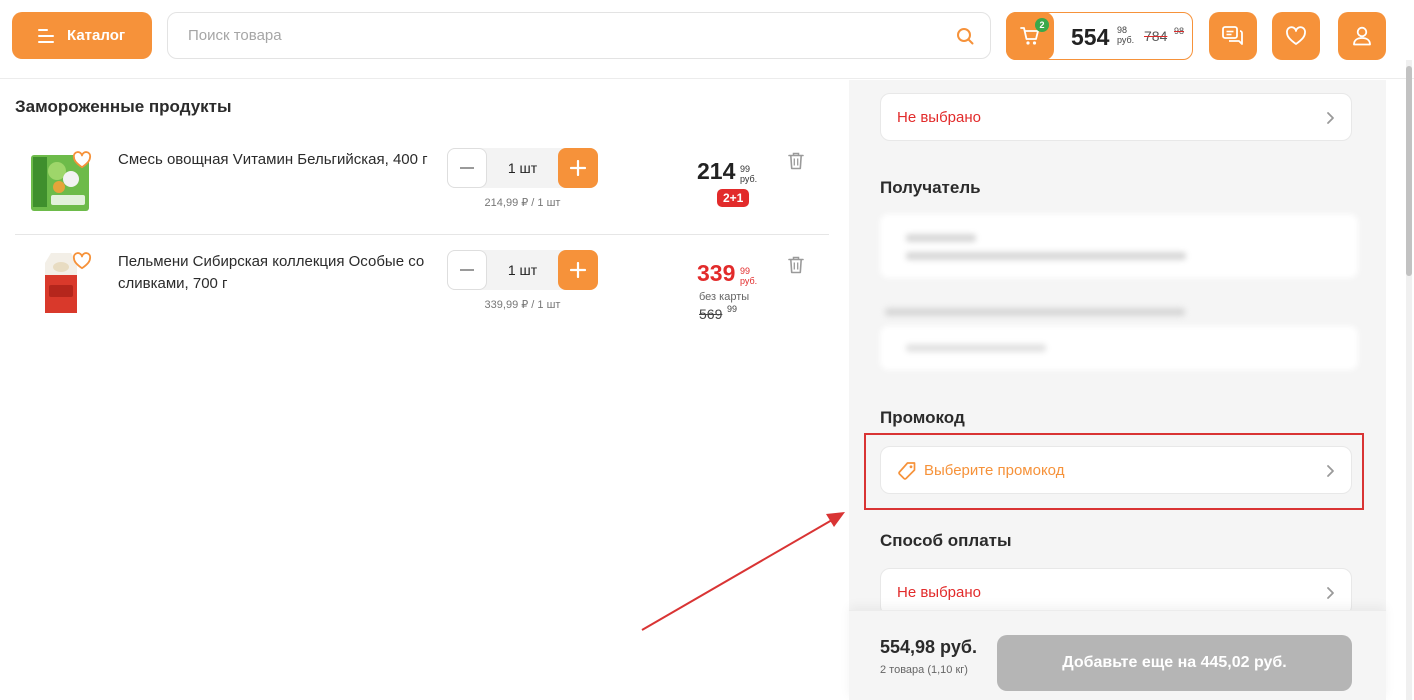  What do you see at coordinates (922, 417) in the screenshot?
I see `promo-title: Промокод` at bounding box center [922, 417].